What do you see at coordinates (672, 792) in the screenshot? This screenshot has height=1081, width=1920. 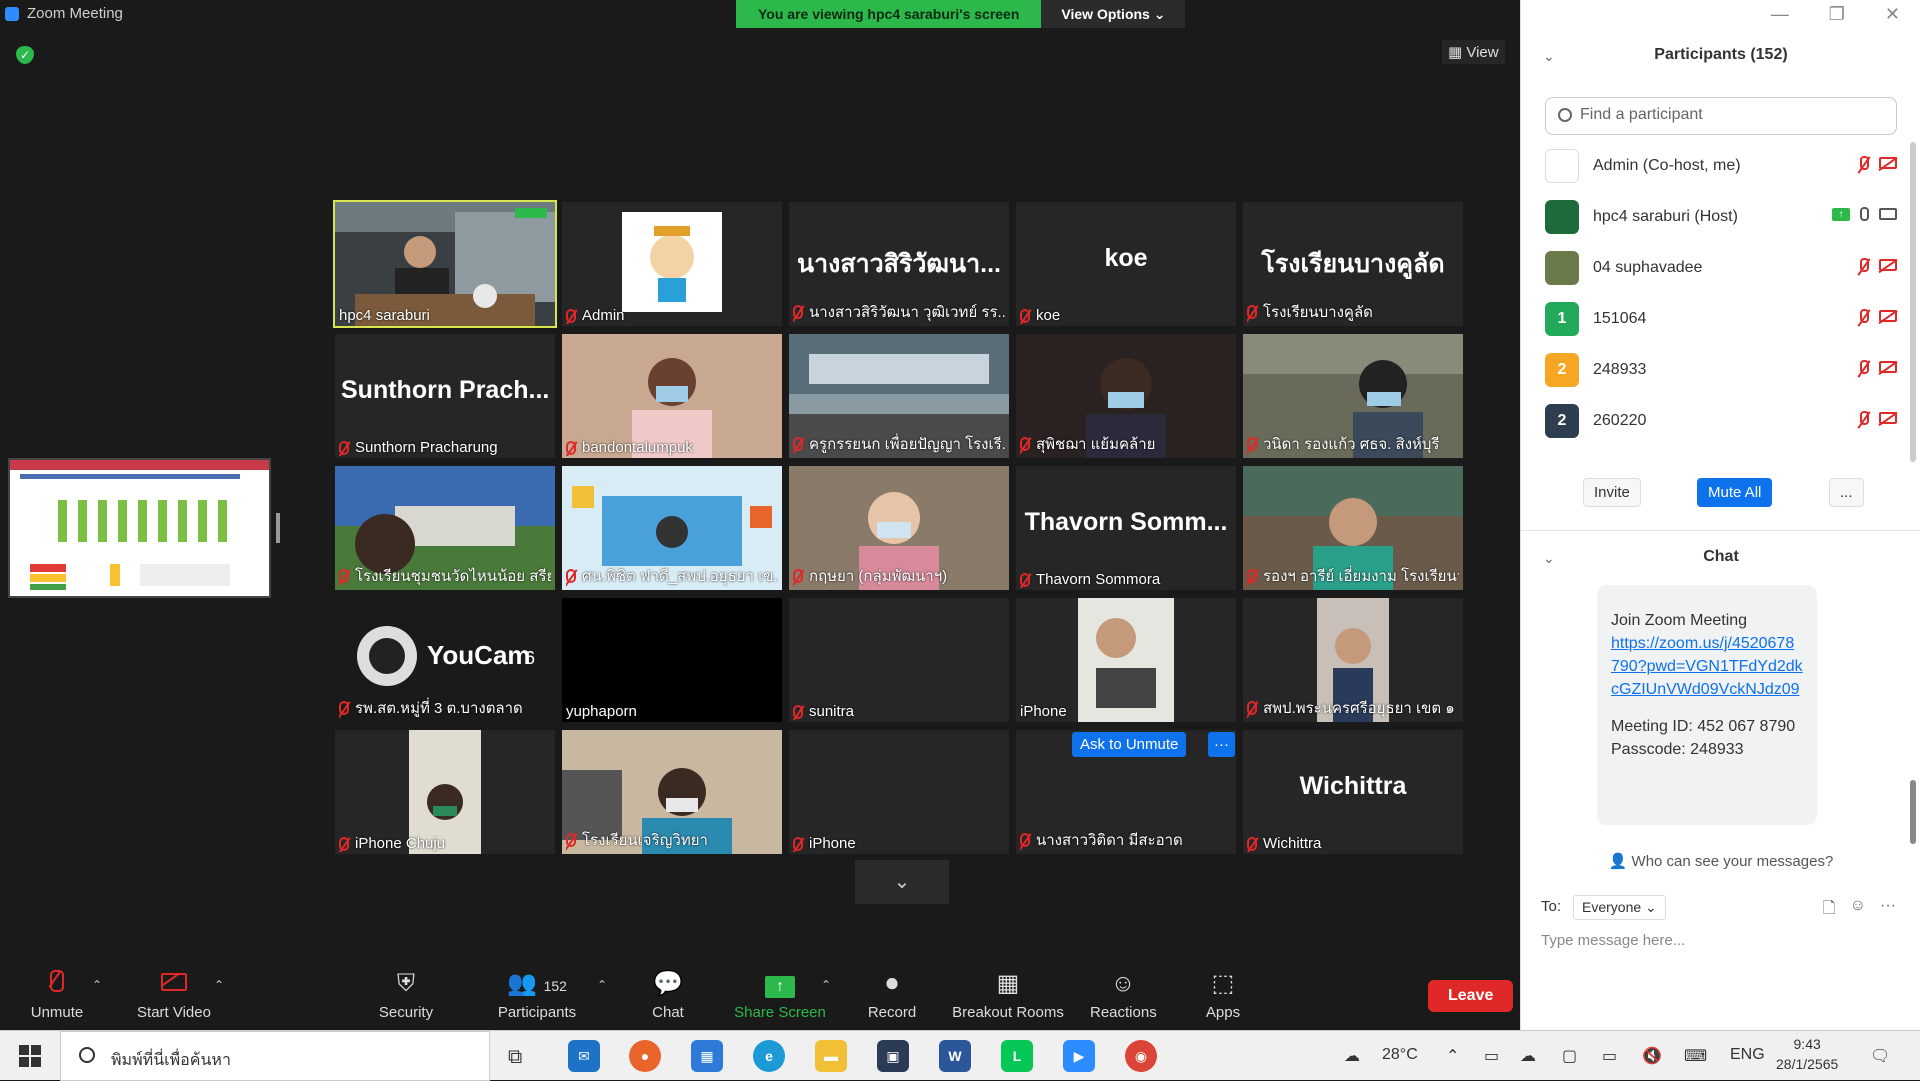 I see `participant-video-tile: โรงเรียนเจริญวิทยา` at bounding box center [672, 792].